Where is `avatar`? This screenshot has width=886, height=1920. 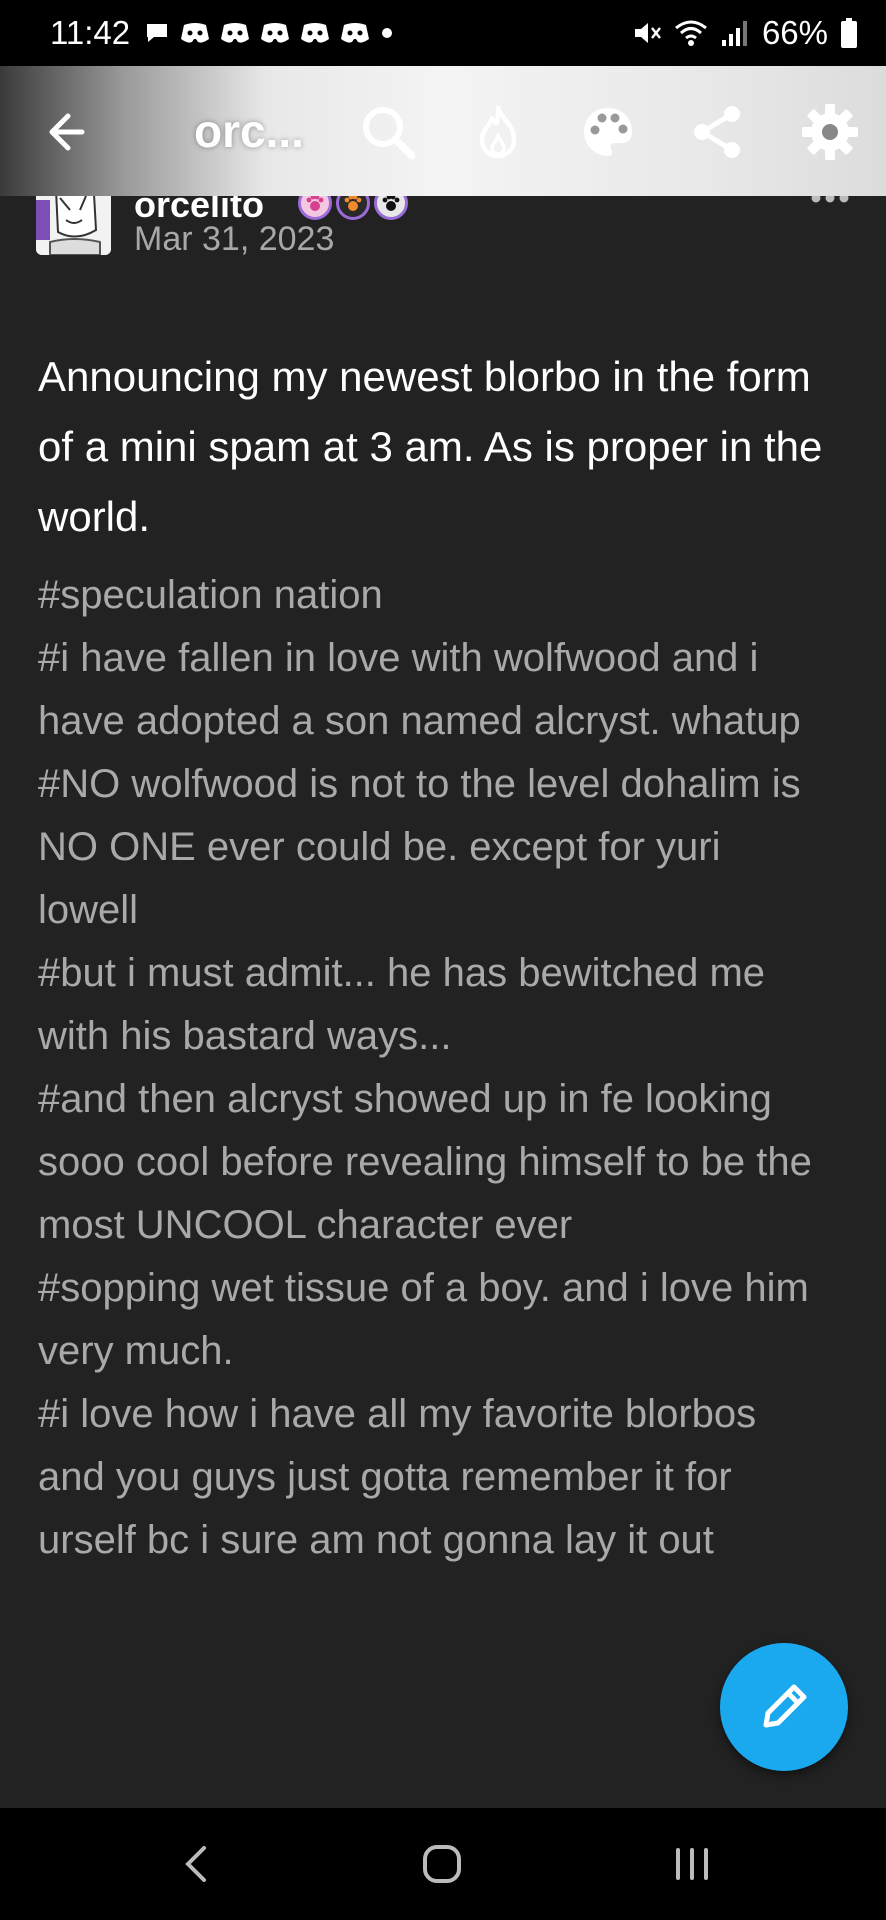
avatar is located at coordinates (73, 225).